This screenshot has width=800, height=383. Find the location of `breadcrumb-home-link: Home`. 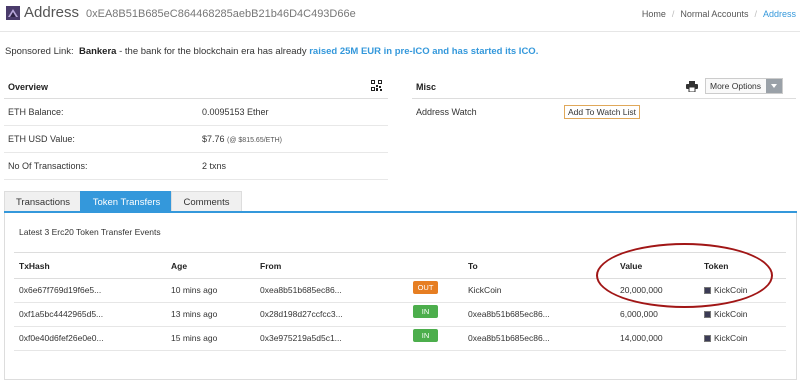

breadcrumb-home-link: Home is located at coordinates (654, 14).